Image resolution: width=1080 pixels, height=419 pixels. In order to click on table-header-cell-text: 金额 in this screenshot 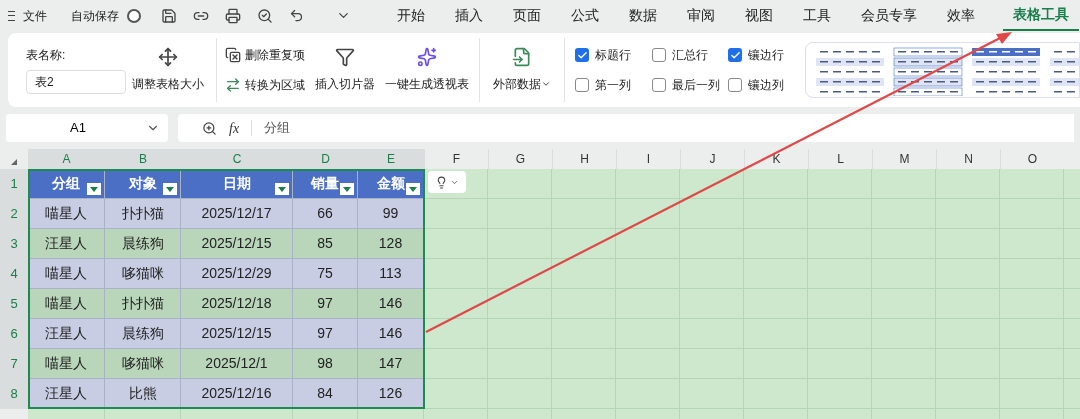, I will do `click(390, 183)`.